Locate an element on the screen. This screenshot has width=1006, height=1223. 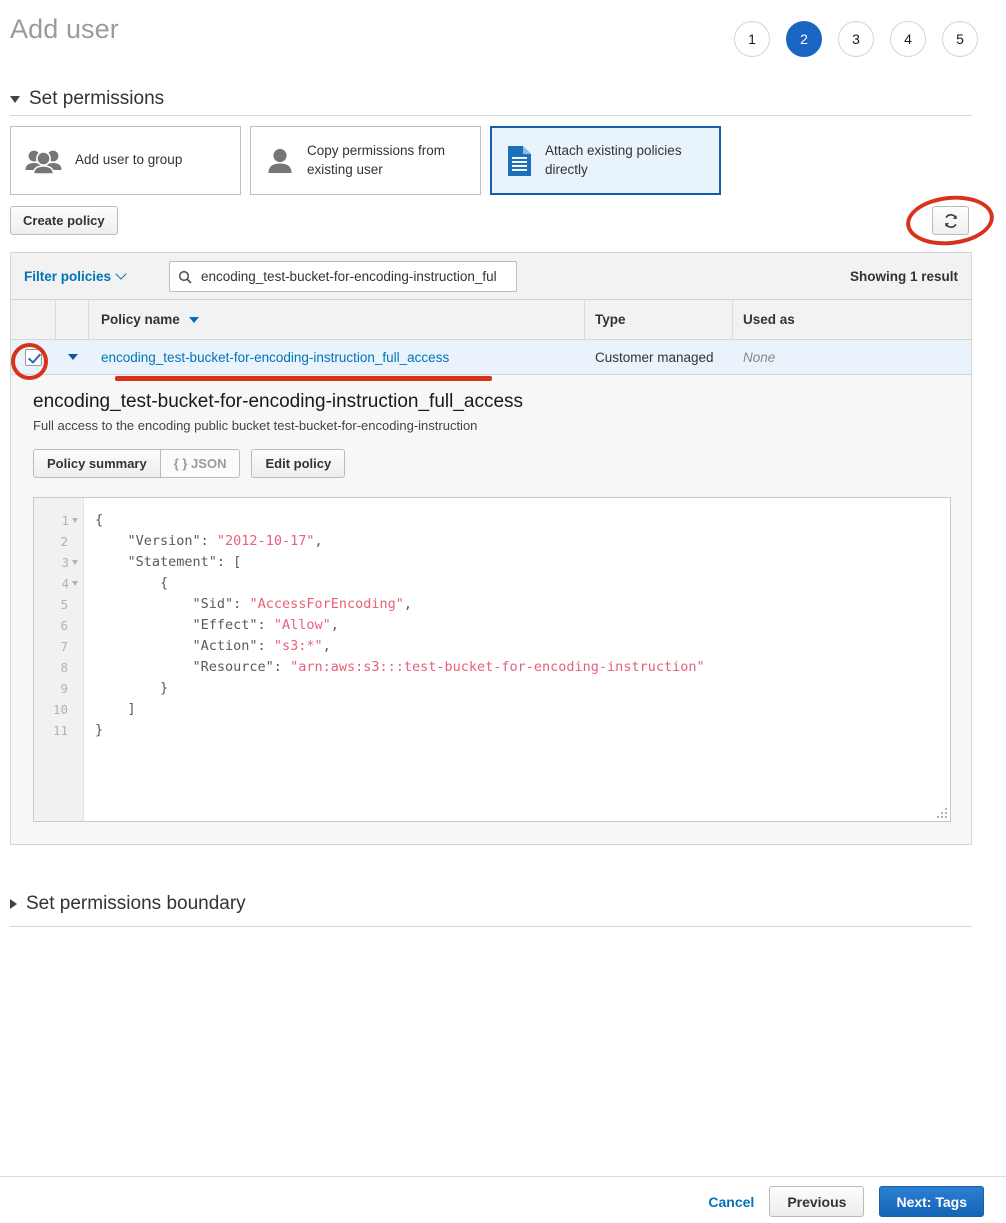
search-box is located at coordinates (343, 276).